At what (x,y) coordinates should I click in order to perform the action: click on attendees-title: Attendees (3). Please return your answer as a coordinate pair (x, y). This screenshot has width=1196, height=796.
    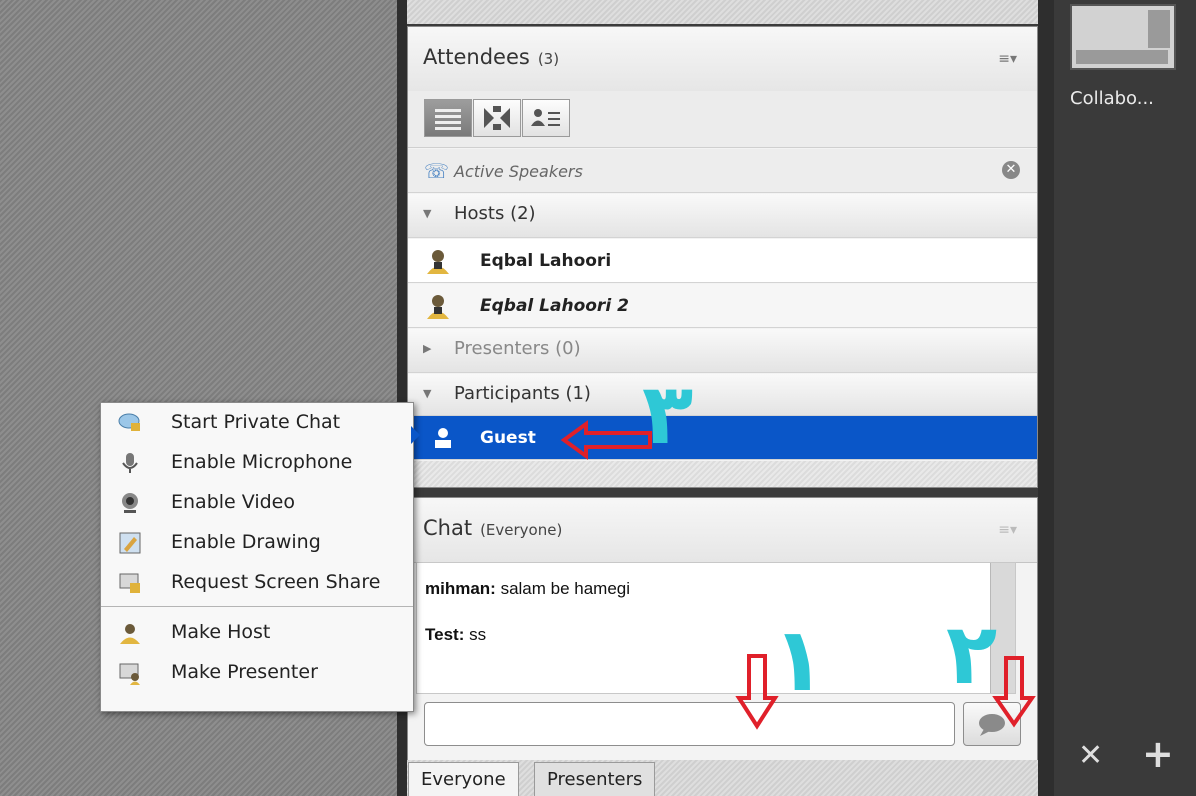
    Looking at the image, I should click on (491, 57).